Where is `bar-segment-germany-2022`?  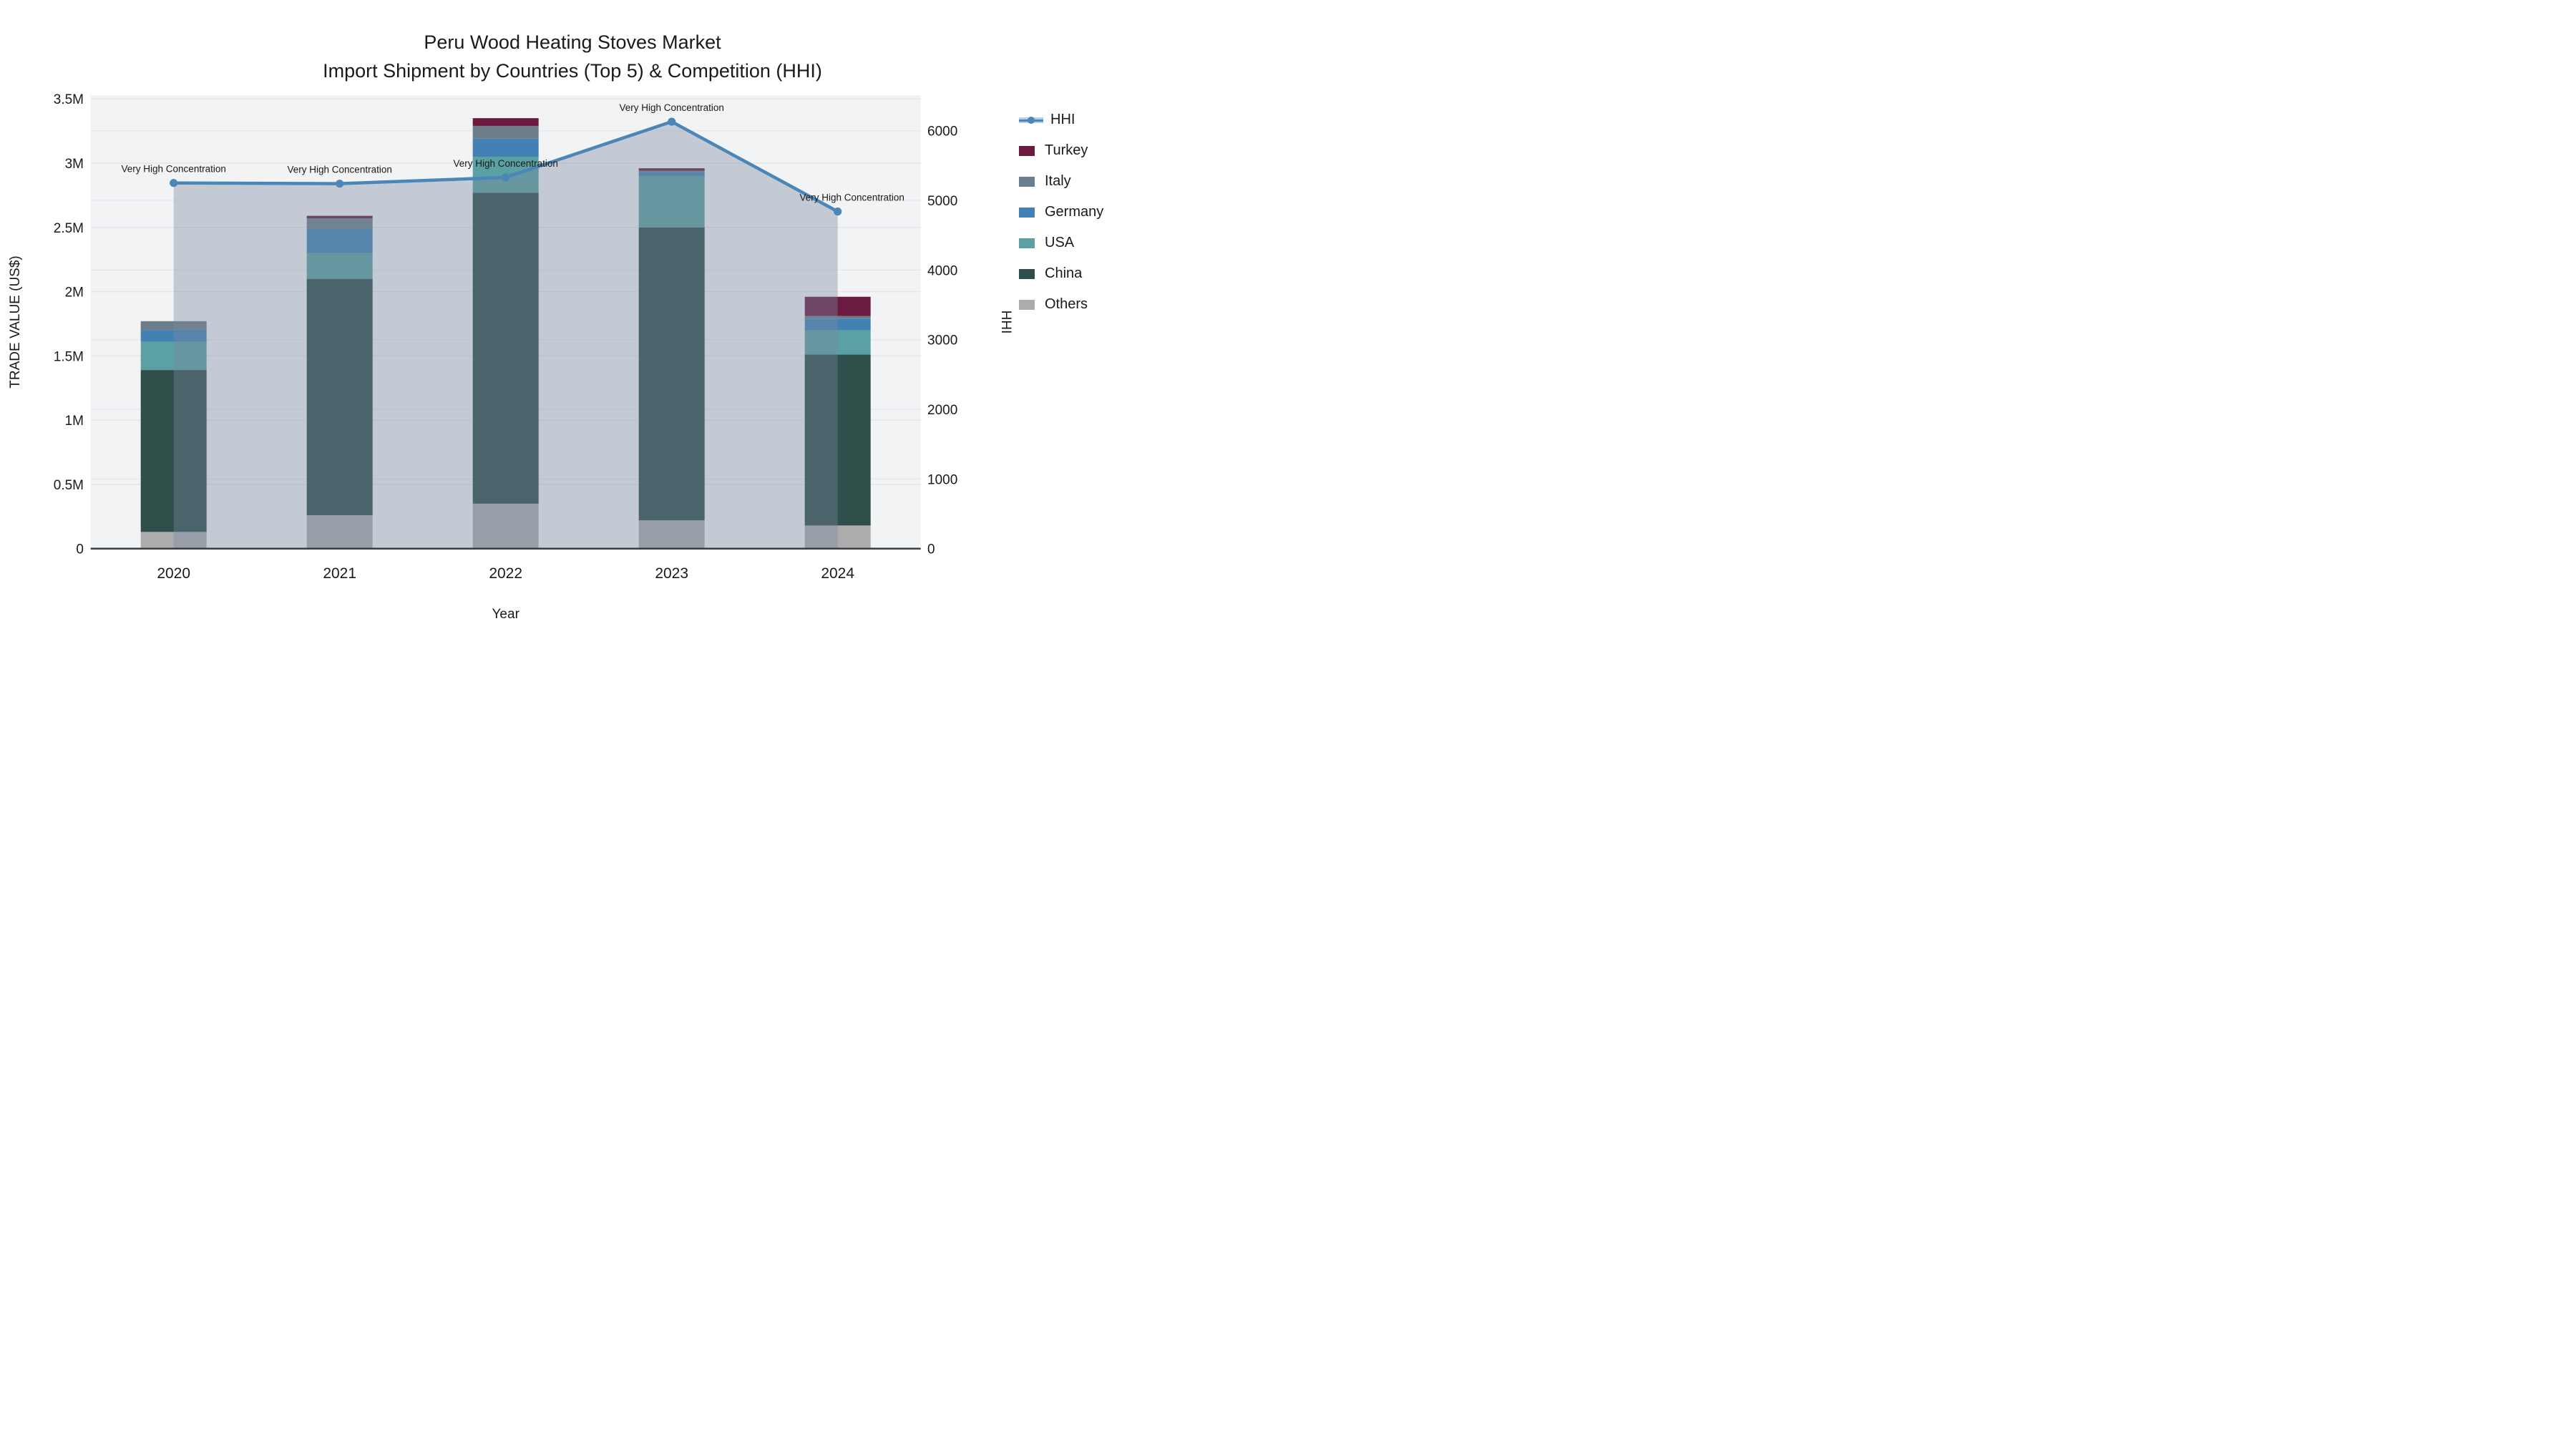
bar-segment-germany-2022 is located at coordinates (505, 147).